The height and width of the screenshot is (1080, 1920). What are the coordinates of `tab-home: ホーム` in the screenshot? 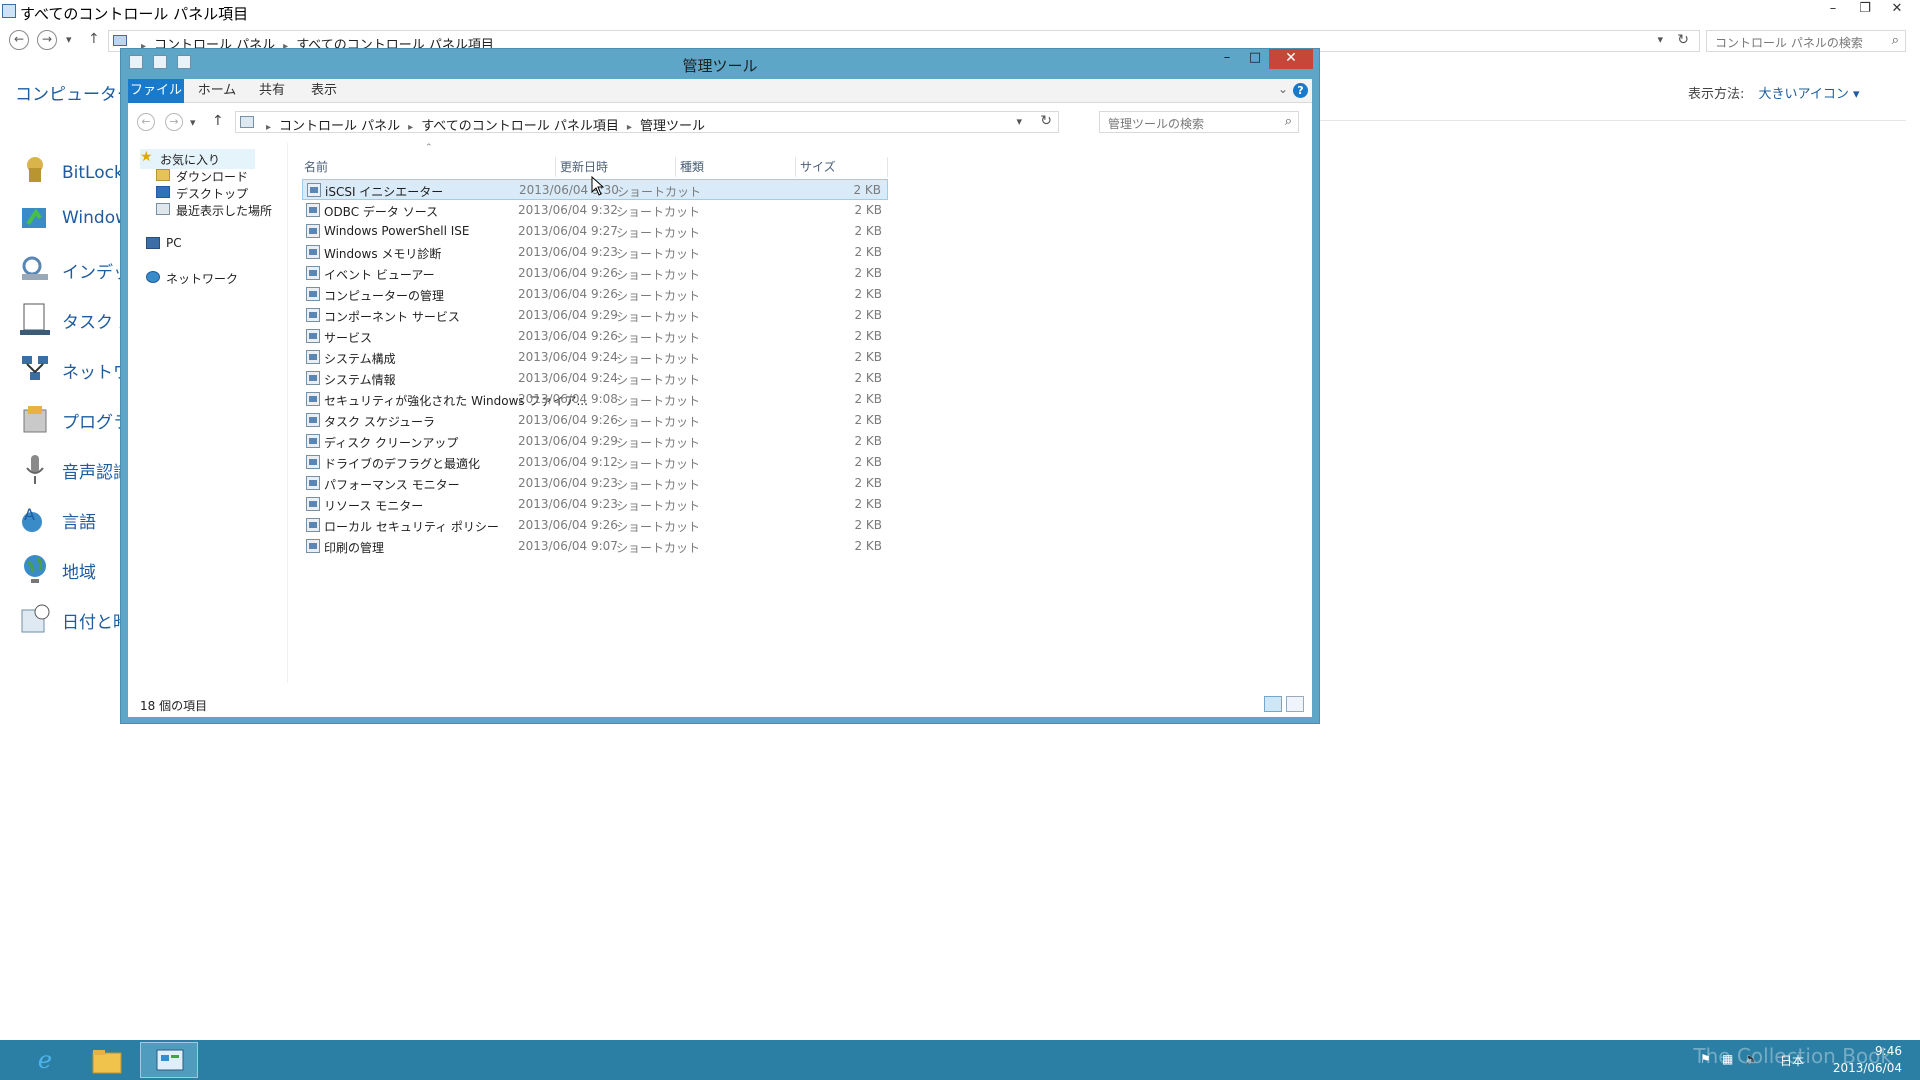 It's located at (217, 91).